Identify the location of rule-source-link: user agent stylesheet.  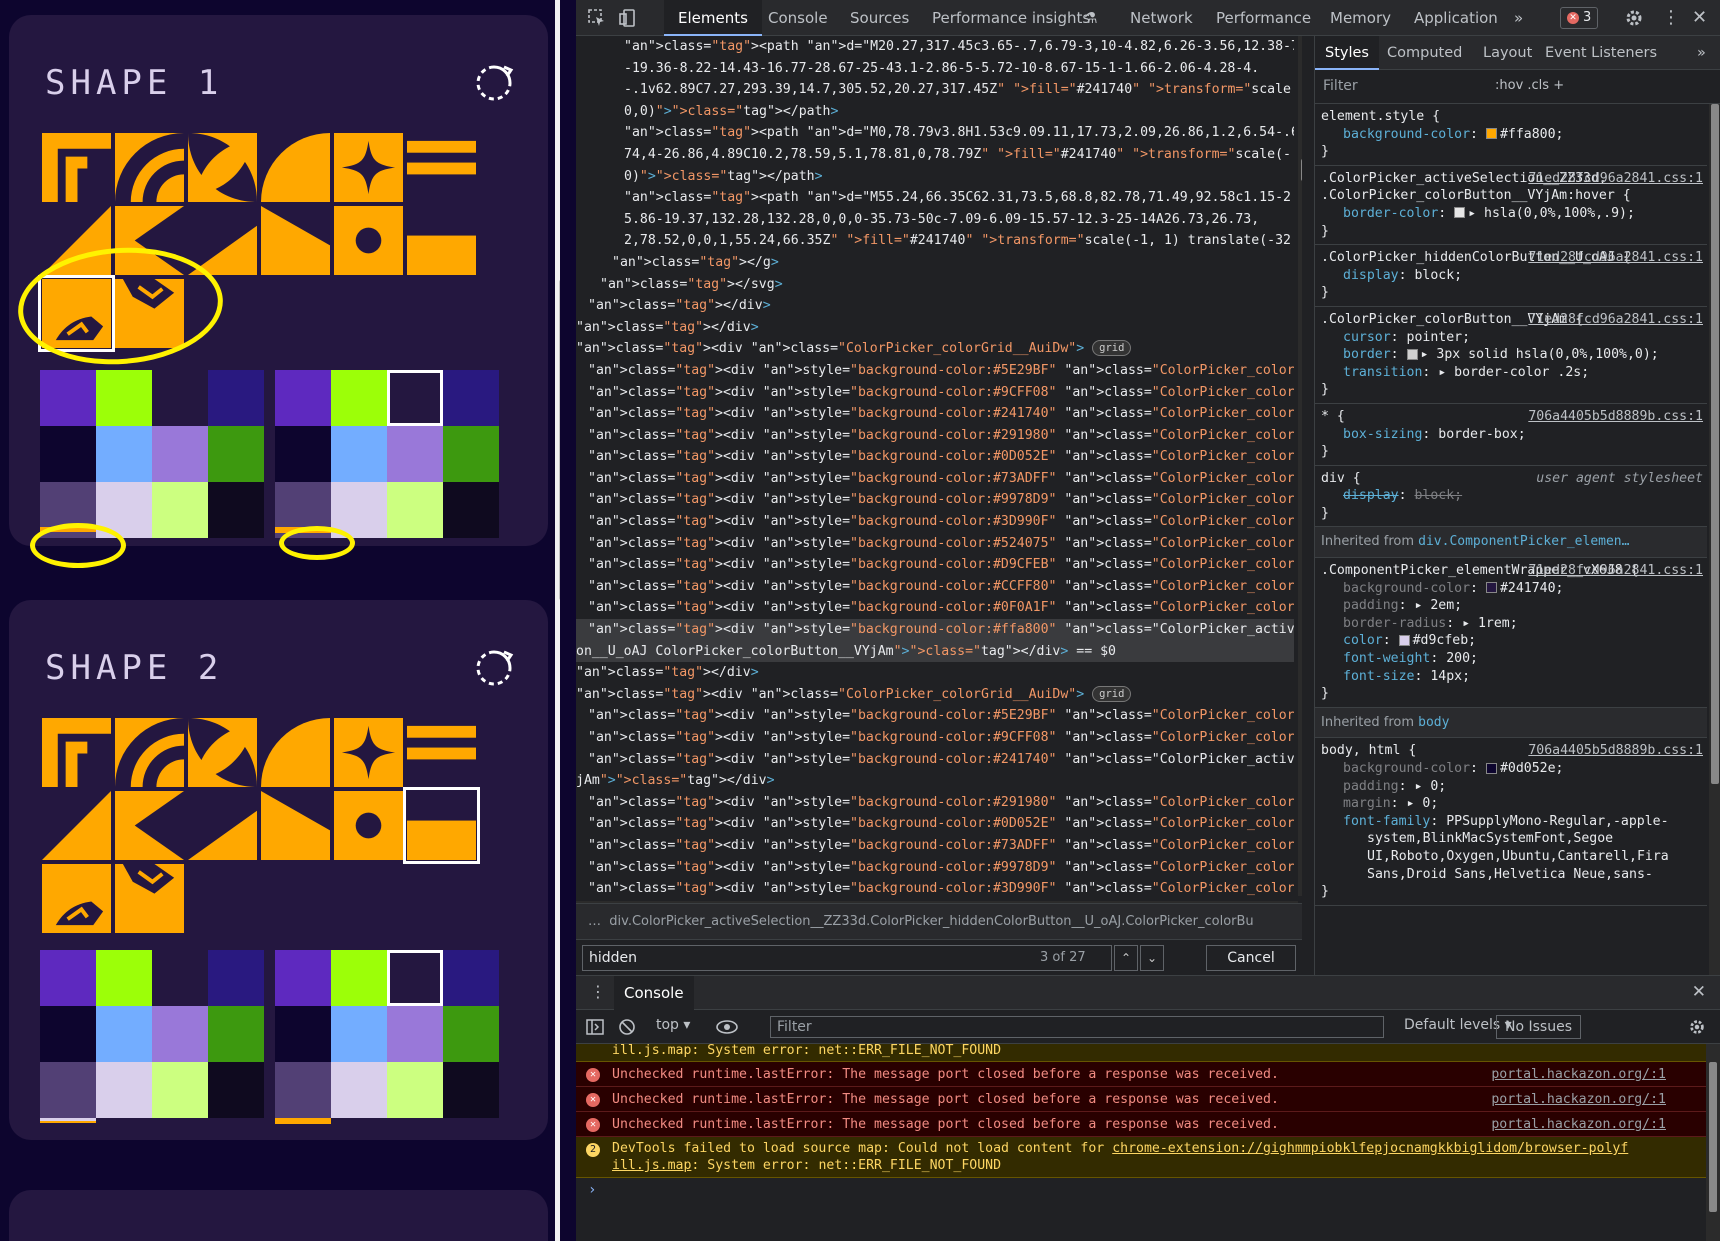
(1619, 479).